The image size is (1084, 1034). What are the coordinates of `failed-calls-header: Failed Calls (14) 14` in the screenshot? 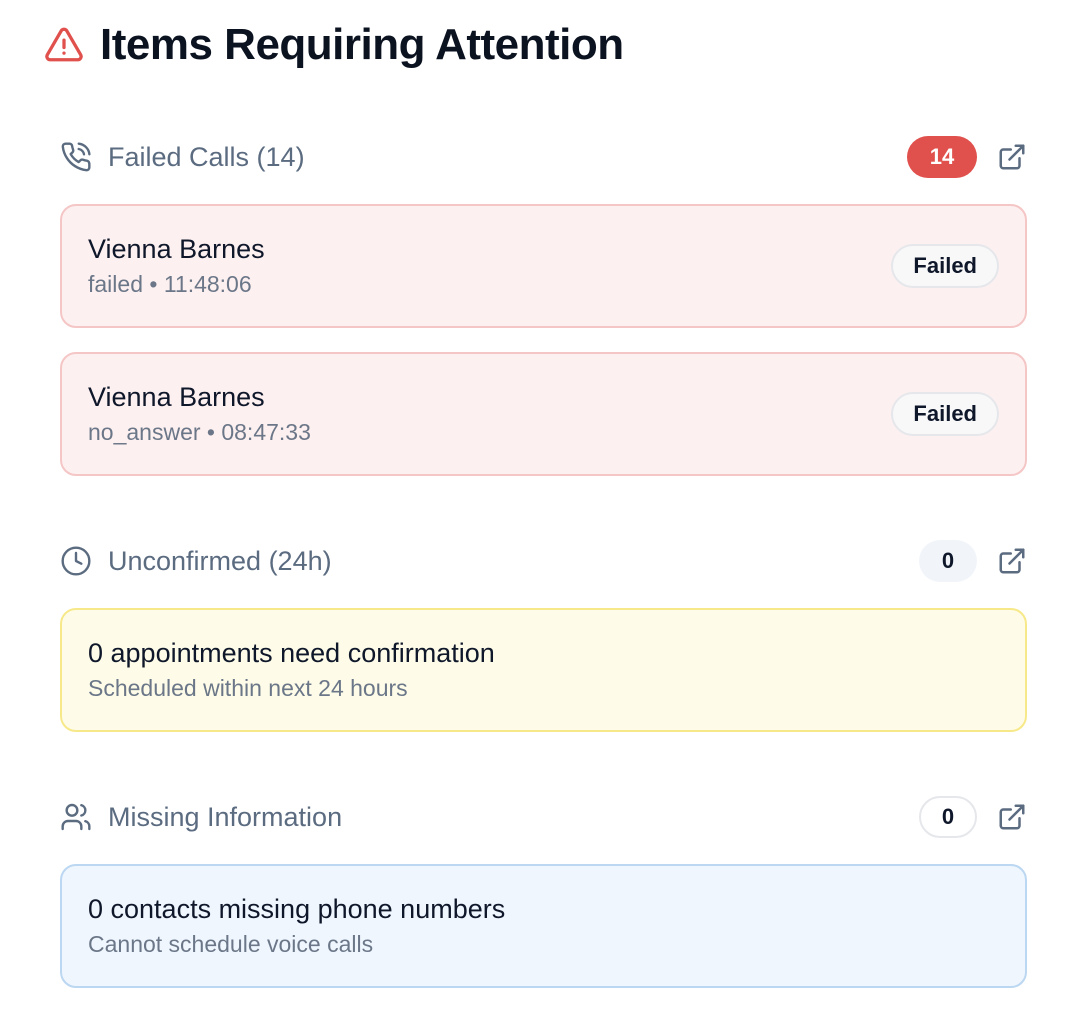 It's located at (543, 157).